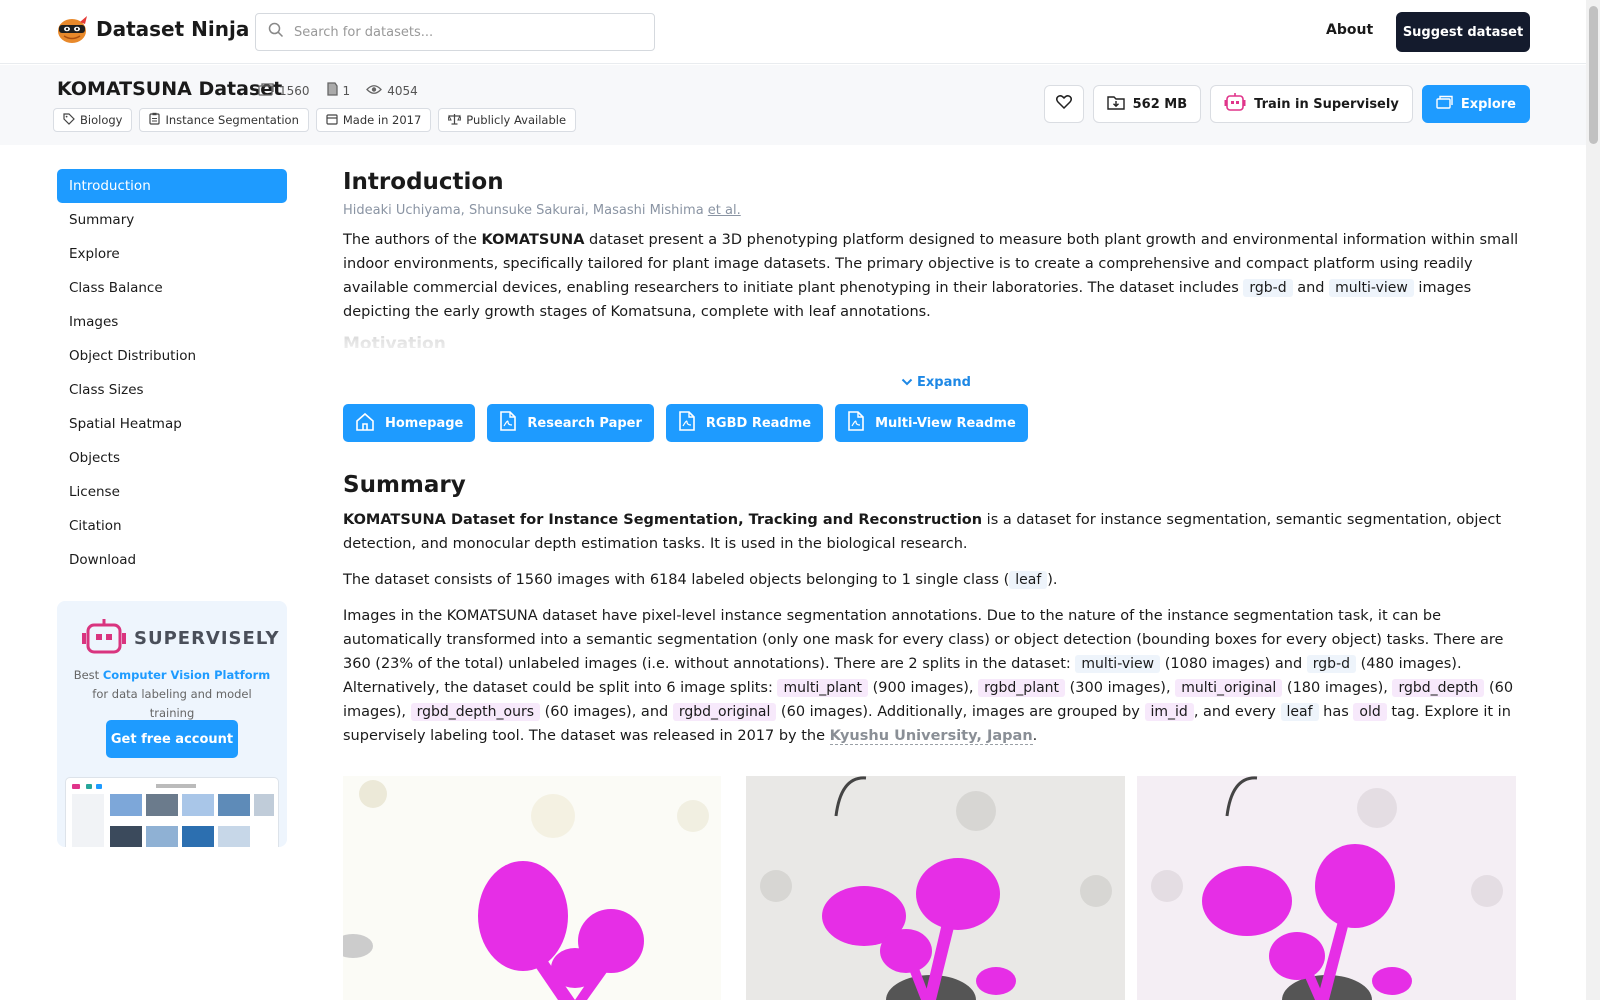 The image size is (1600, 1000). I want to click on tag-rgbd-plant: rgbd_plant, so click(1022, 688).